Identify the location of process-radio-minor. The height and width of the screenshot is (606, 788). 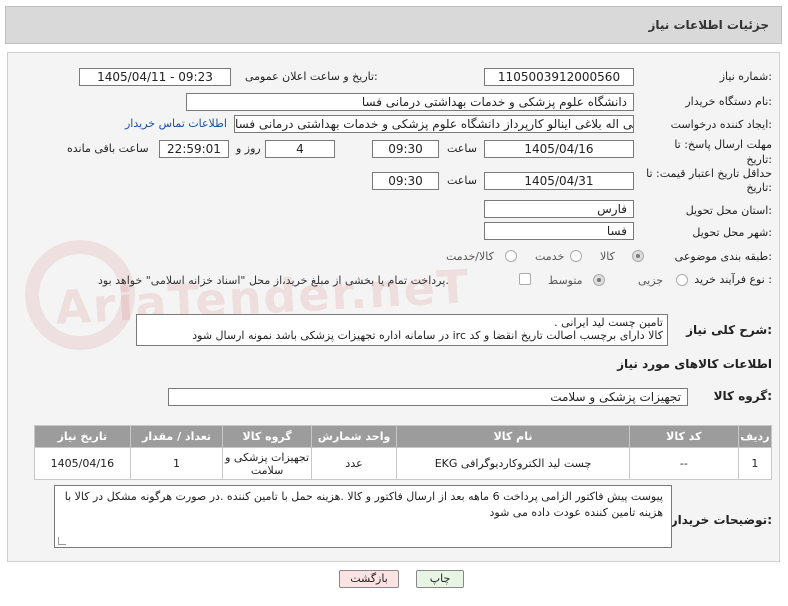
(682, 280).